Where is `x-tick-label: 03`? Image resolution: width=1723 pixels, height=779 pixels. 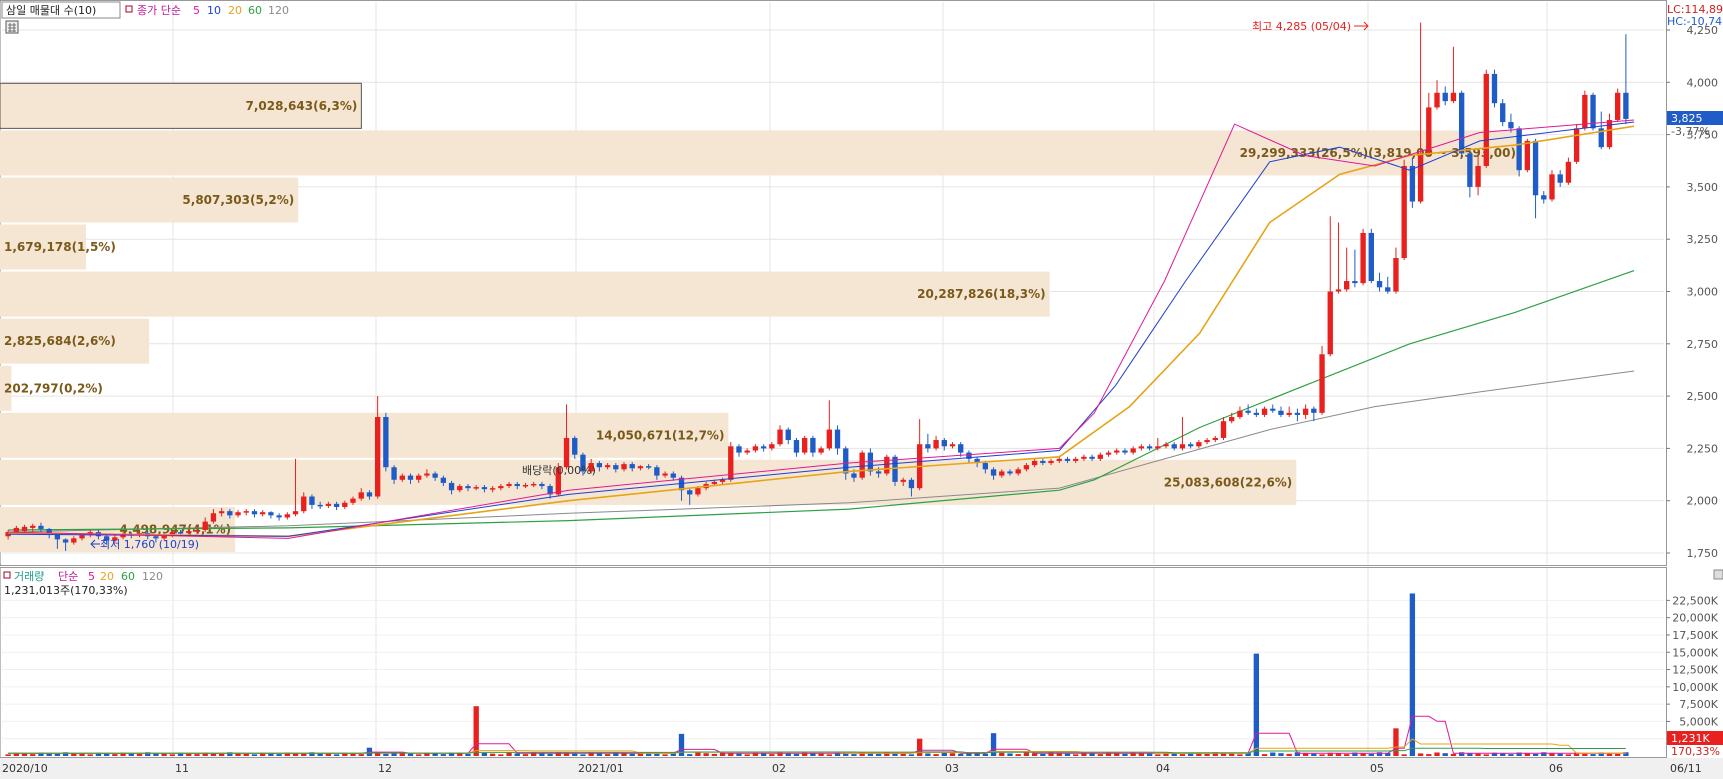 x-tick-label: 03 is located at coordinates (952, 768).